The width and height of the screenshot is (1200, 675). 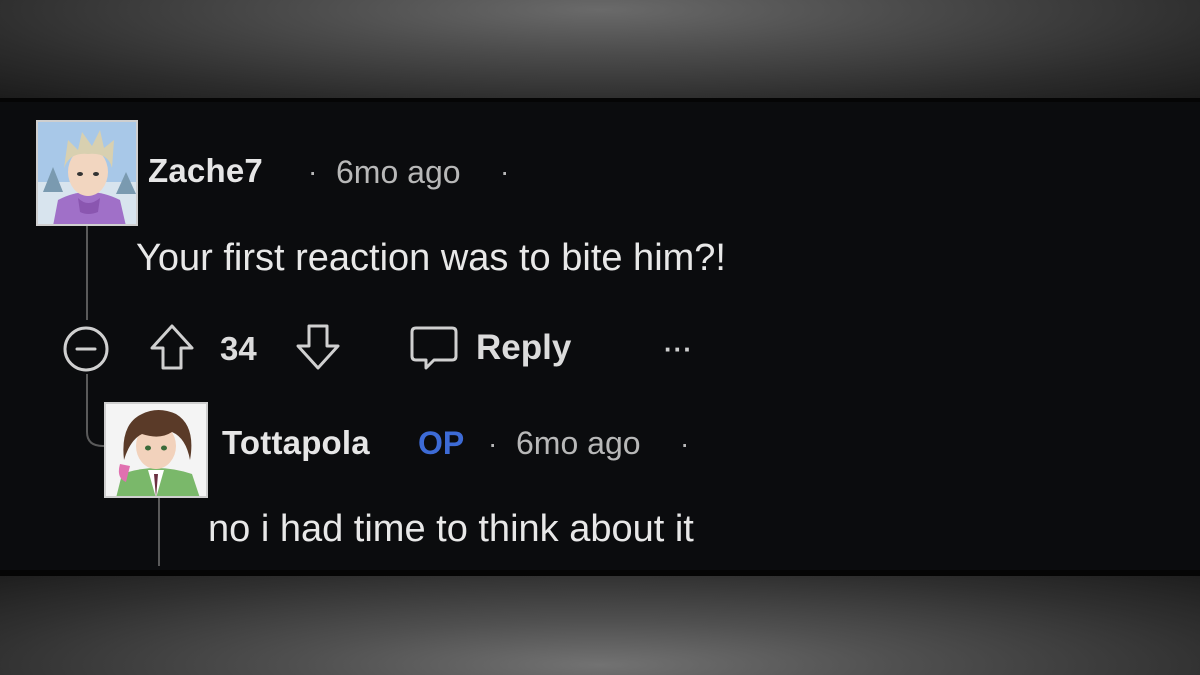 What do you see at coordinates (600, 49) in the screenshot?
I see `blurred-background-top` at bounding box center [600, 49].